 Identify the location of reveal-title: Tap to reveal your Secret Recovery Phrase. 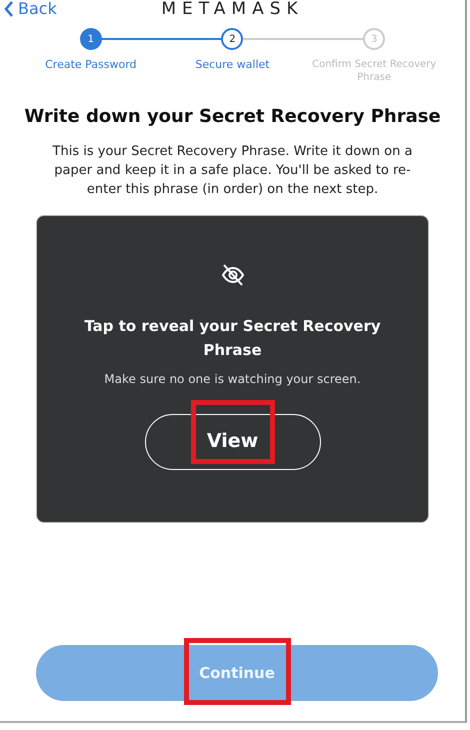
(232, 338).